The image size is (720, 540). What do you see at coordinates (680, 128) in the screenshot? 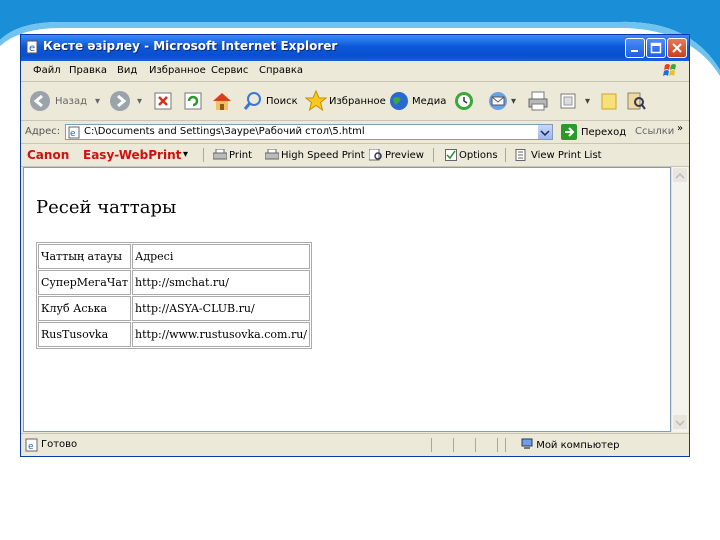
I see `chevron-right-icon: »` at bounding box center [680, 128].